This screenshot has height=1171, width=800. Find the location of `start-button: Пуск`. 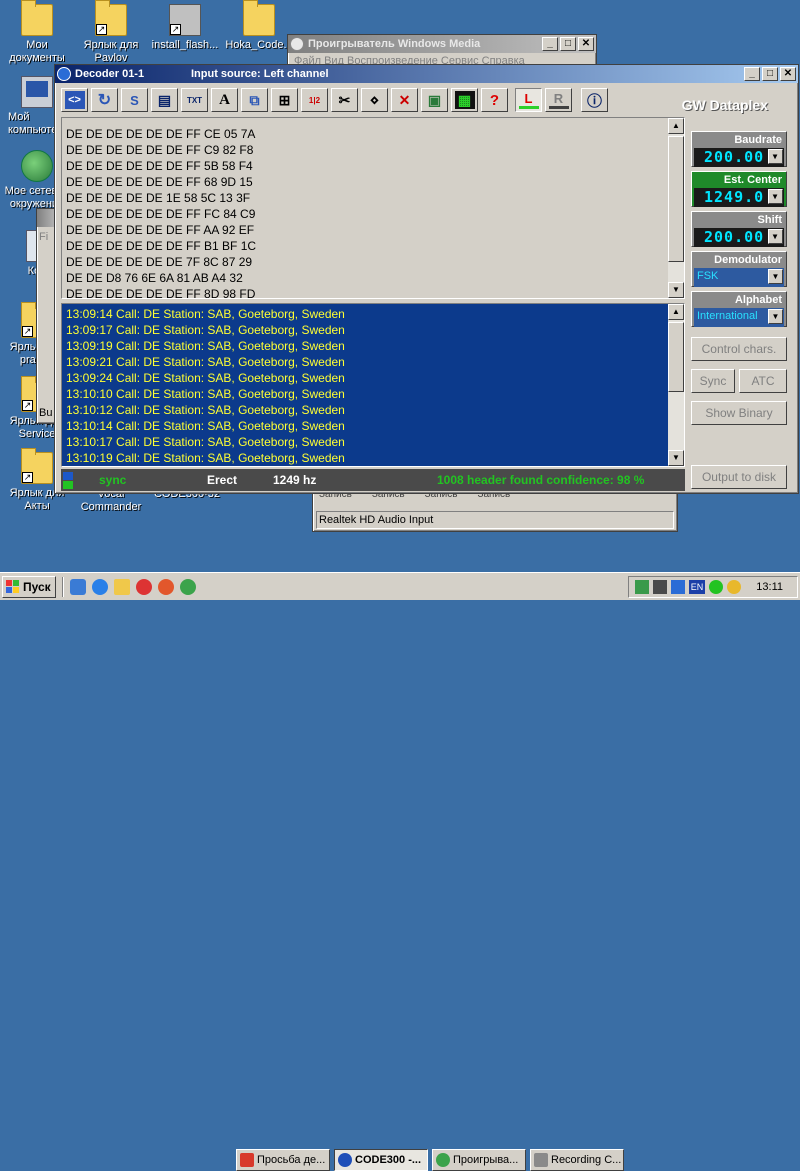

start-button: Пуск is located at coordinates (29, 587).